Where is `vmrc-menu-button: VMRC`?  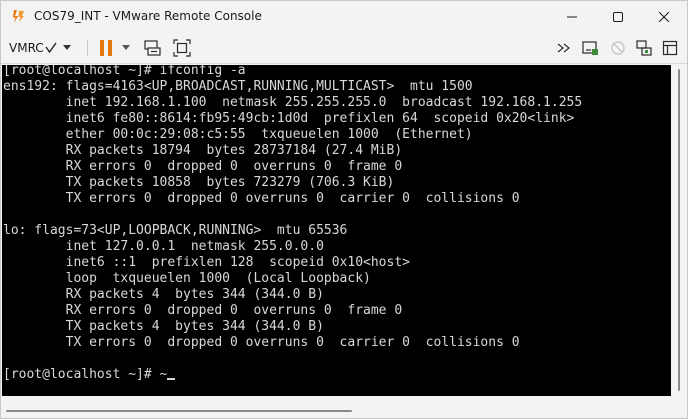 vmrc-menu-button: VMRC is located at coordinates (40, 48).